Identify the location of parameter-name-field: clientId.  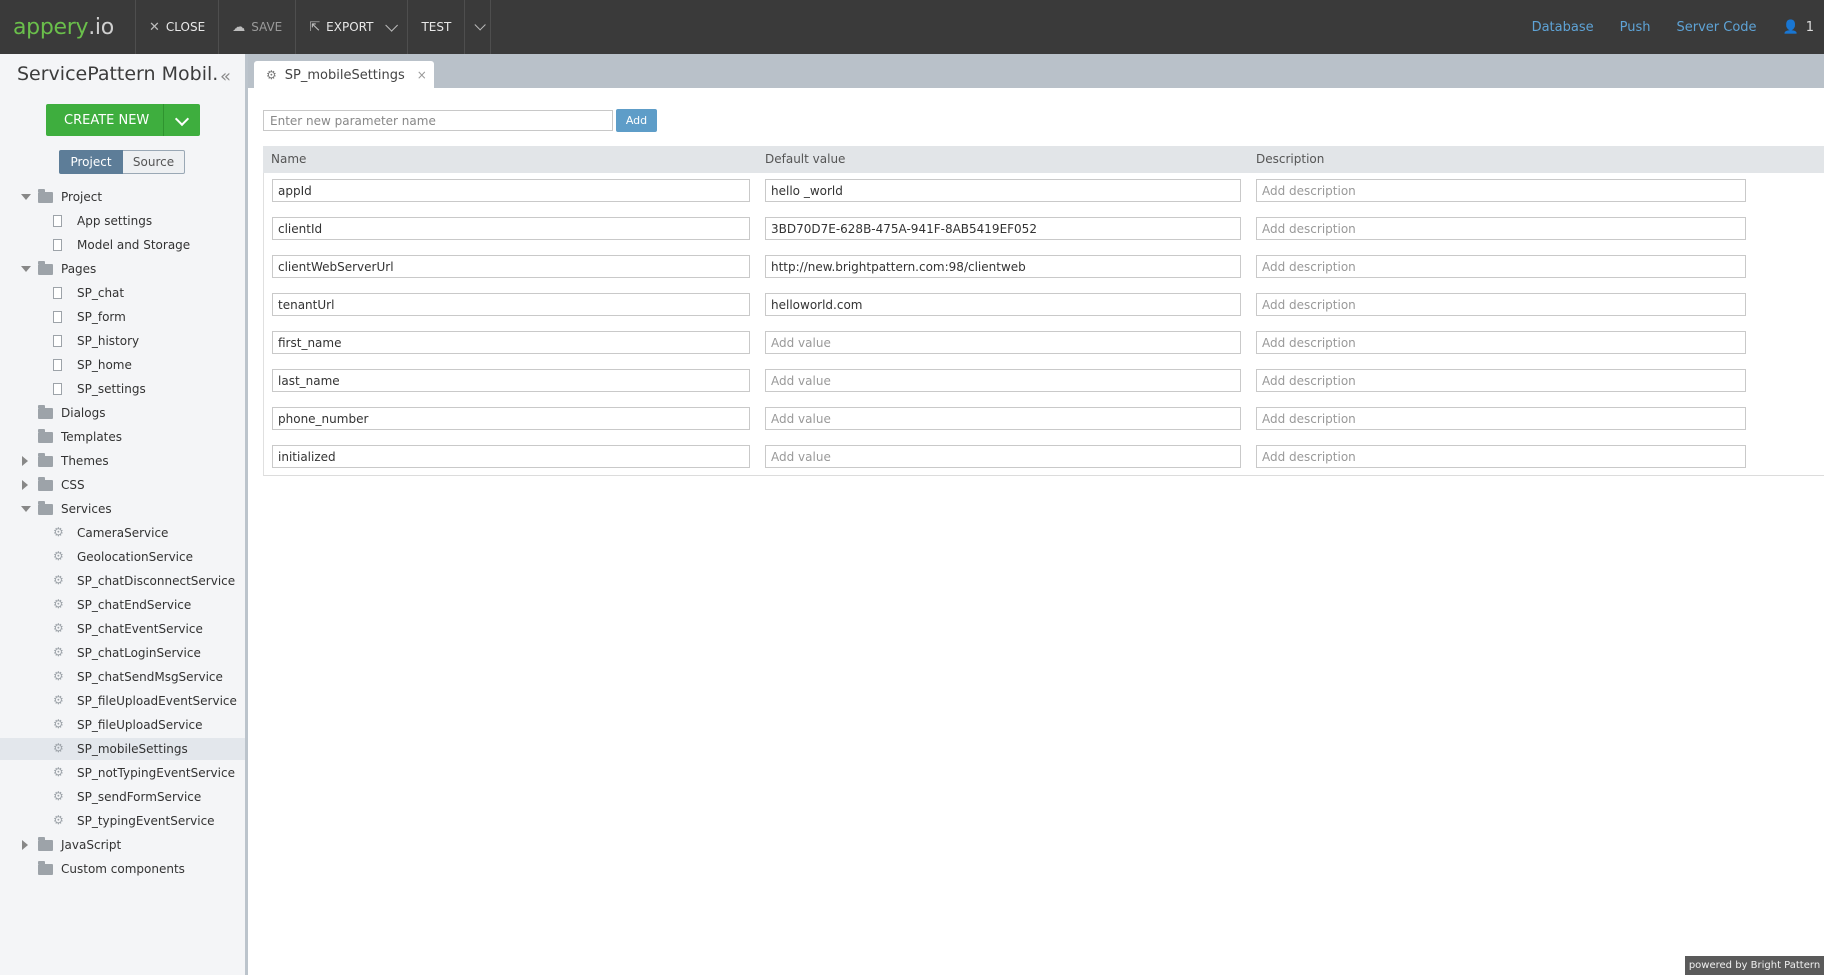
(511, 228).